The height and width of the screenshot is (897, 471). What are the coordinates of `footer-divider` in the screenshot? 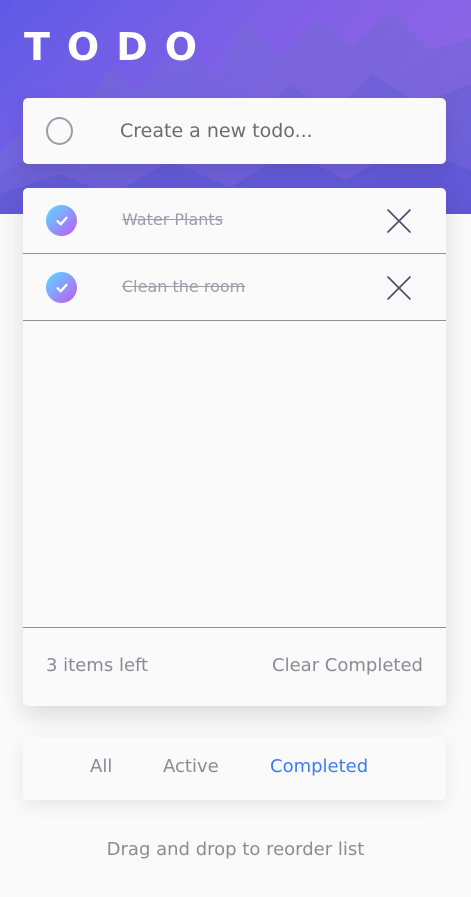 It's located at (234, 627).